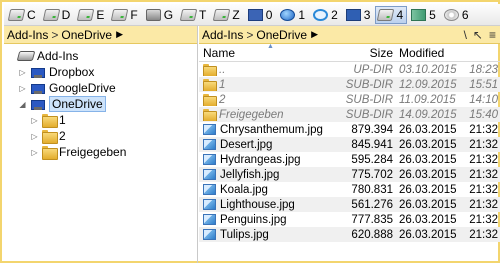 Image resolution: width=500 pixels, height=263 pixels. Describe the element at coordinates (250, 174) in the screenshot. I see `file-name: Jellyfish.jpg` at that location.